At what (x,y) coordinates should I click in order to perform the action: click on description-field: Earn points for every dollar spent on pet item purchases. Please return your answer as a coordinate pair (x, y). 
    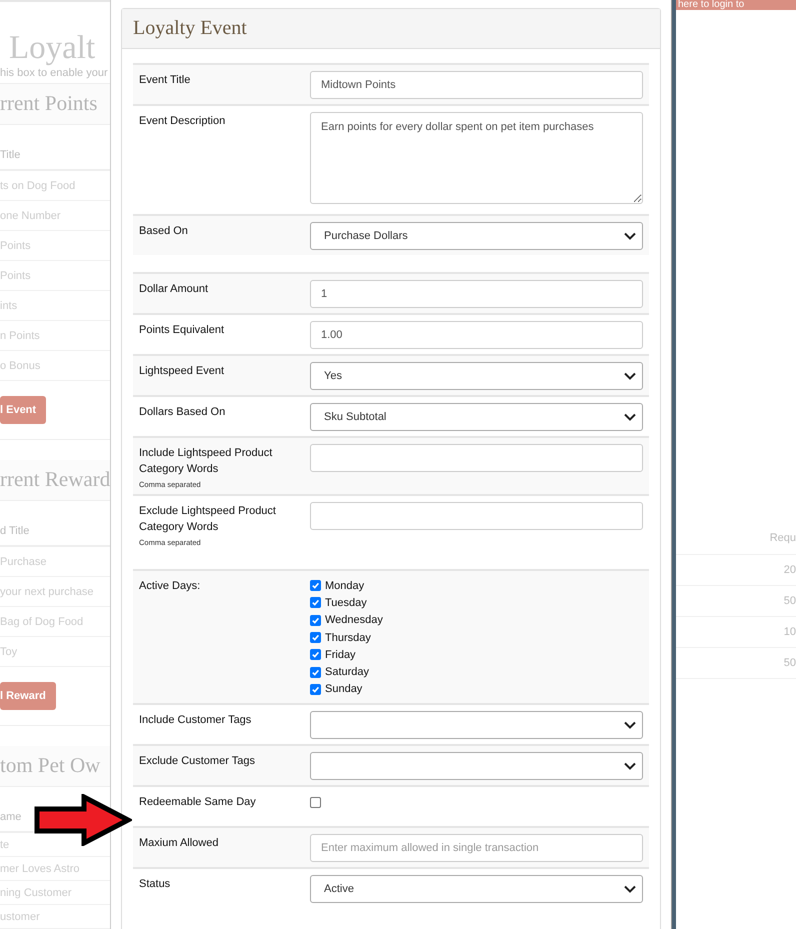
    Looking at the image, I should click on (476, 158).